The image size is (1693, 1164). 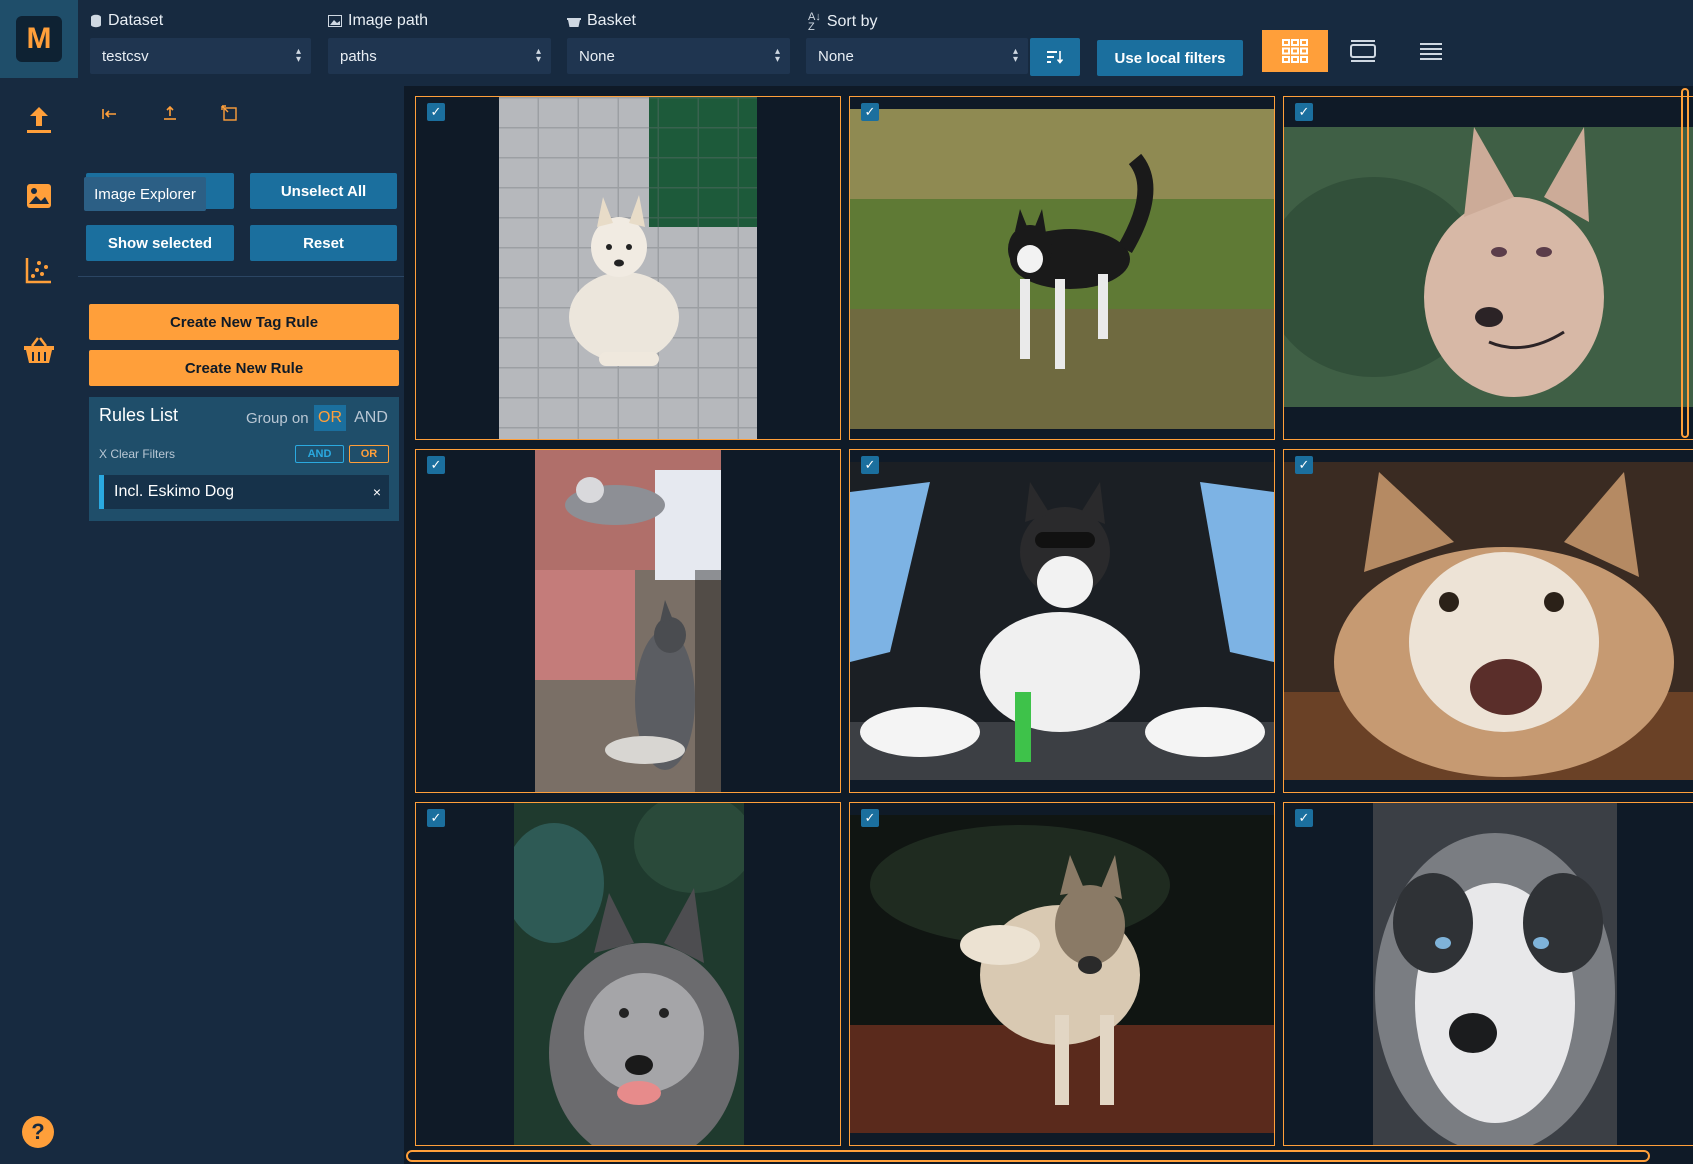 What do you see at coordinates (277, 418) in the screenshot?
I see `group-on-label: Group on` at bounding box center [277, 418].